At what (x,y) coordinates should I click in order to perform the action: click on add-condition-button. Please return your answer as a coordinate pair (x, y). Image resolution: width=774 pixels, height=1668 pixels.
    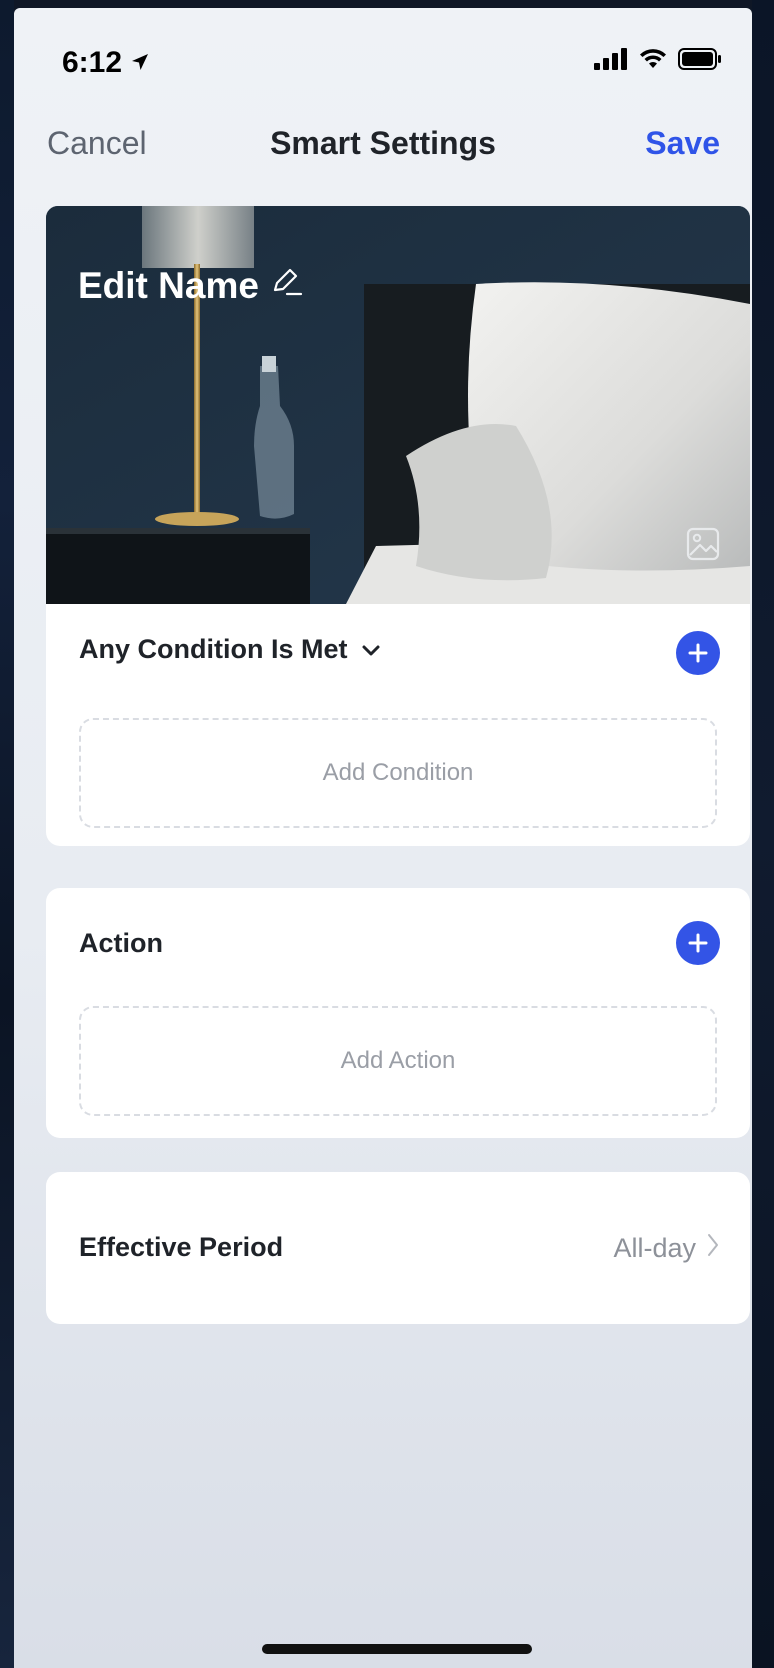
    Looking at the image, I should click on (698, 653).